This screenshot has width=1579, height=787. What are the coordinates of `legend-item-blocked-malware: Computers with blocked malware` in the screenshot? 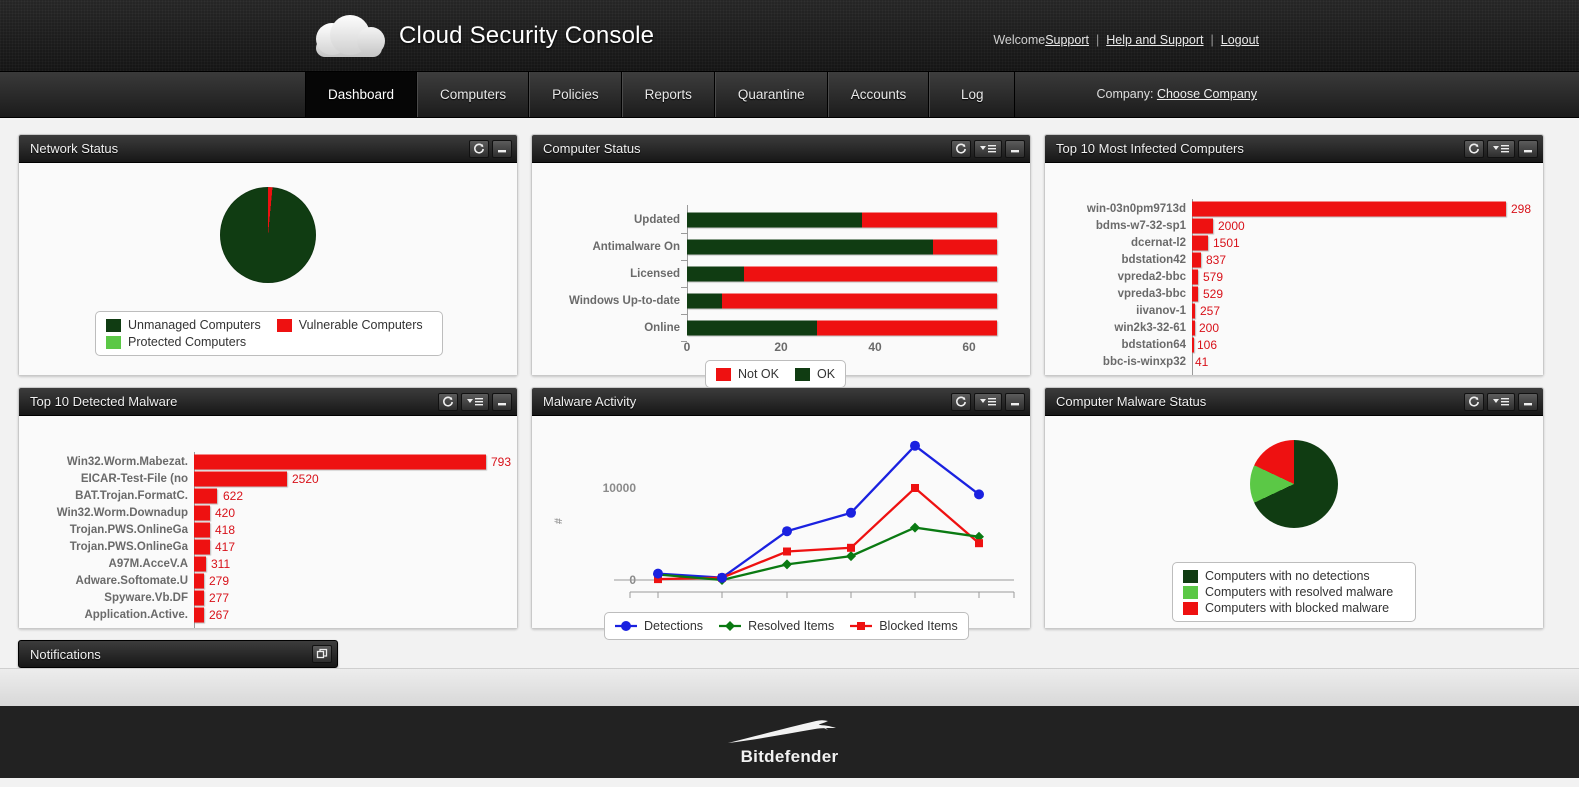 It's located at (1286, 608).